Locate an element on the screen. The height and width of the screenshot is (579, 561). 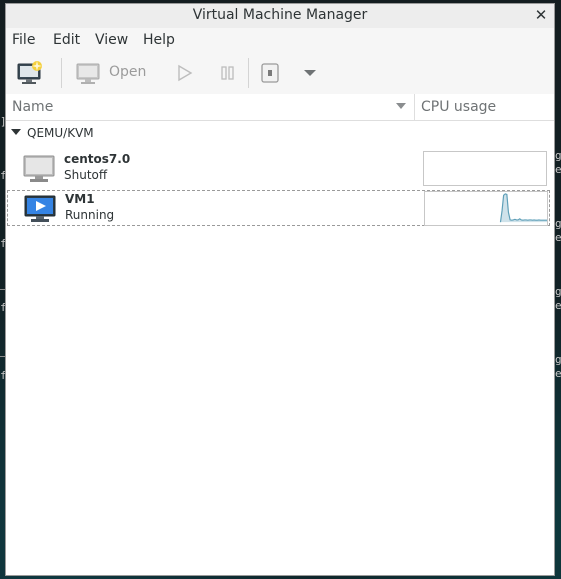
chevron-down-icon is located at coordinates (310, 73).